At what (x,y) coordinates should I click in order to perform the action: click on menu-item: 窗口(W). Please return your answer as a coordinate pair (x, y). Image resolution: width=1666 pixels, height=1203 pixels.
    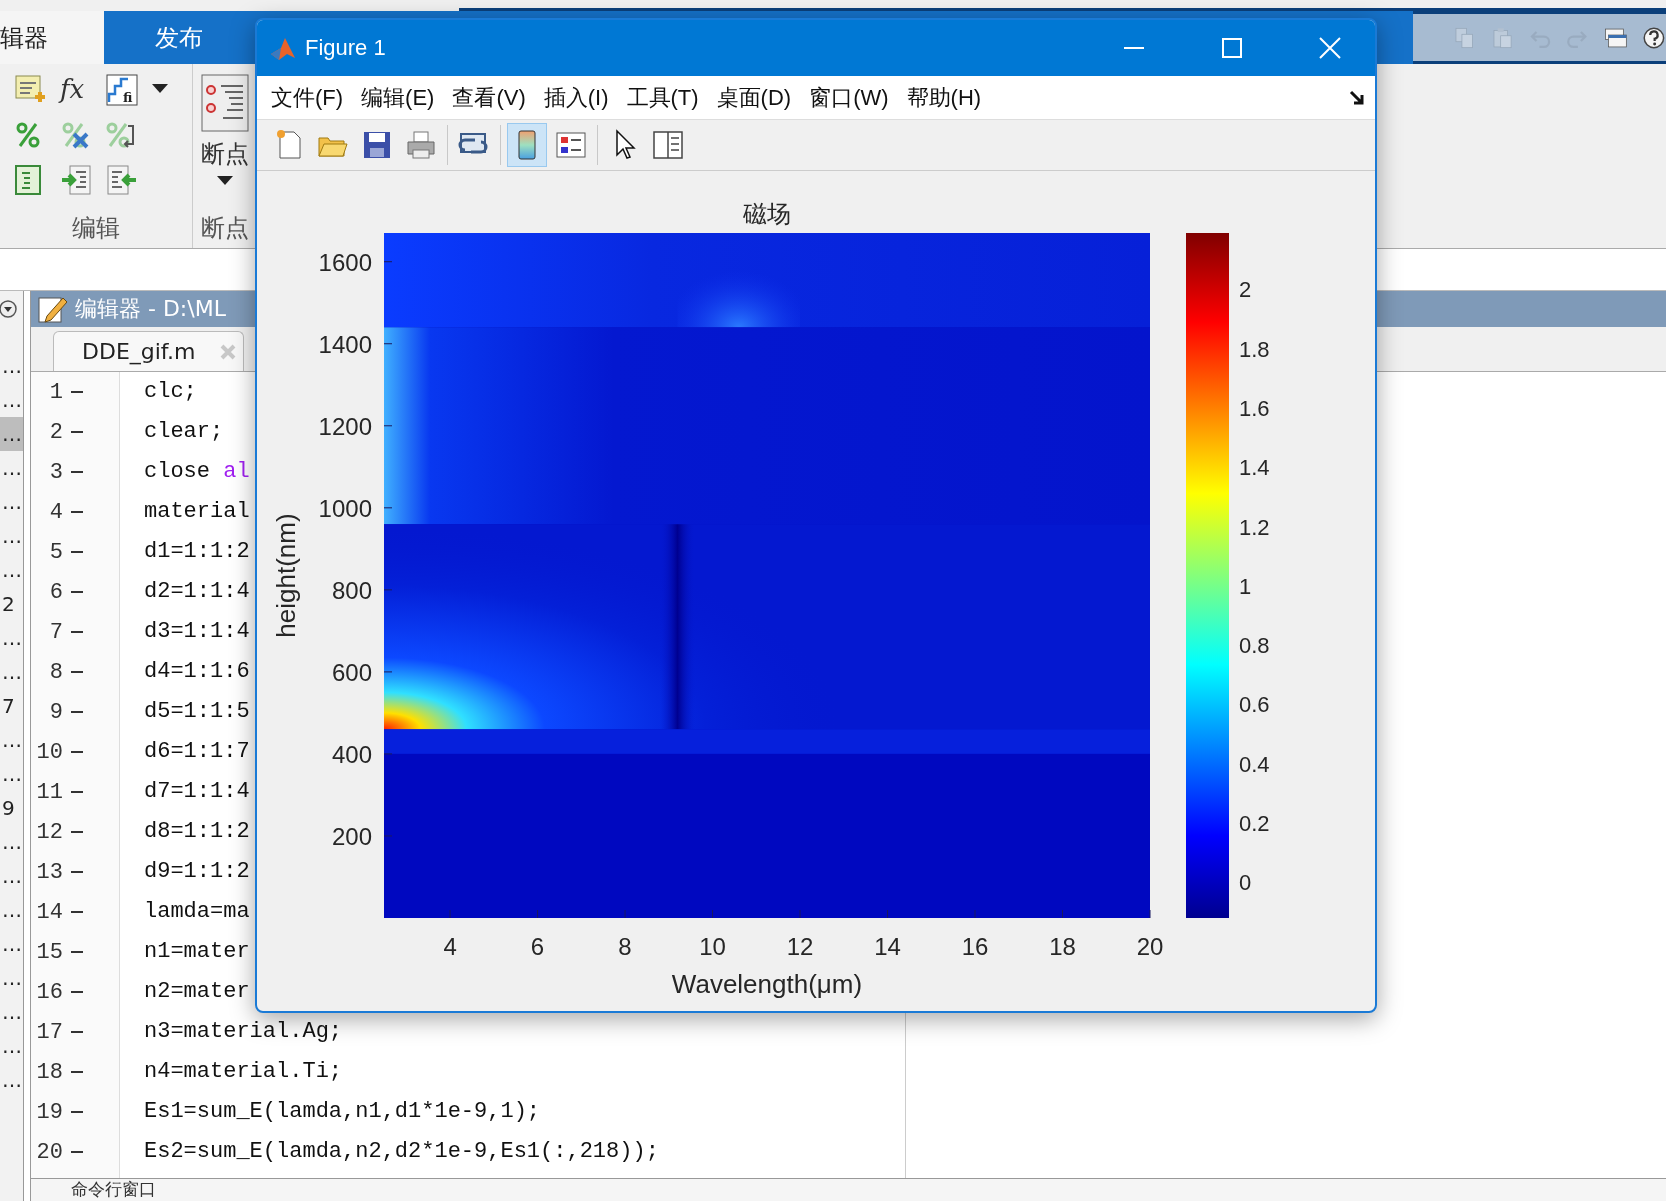
    Looking at the image, I should click on (849, 97).